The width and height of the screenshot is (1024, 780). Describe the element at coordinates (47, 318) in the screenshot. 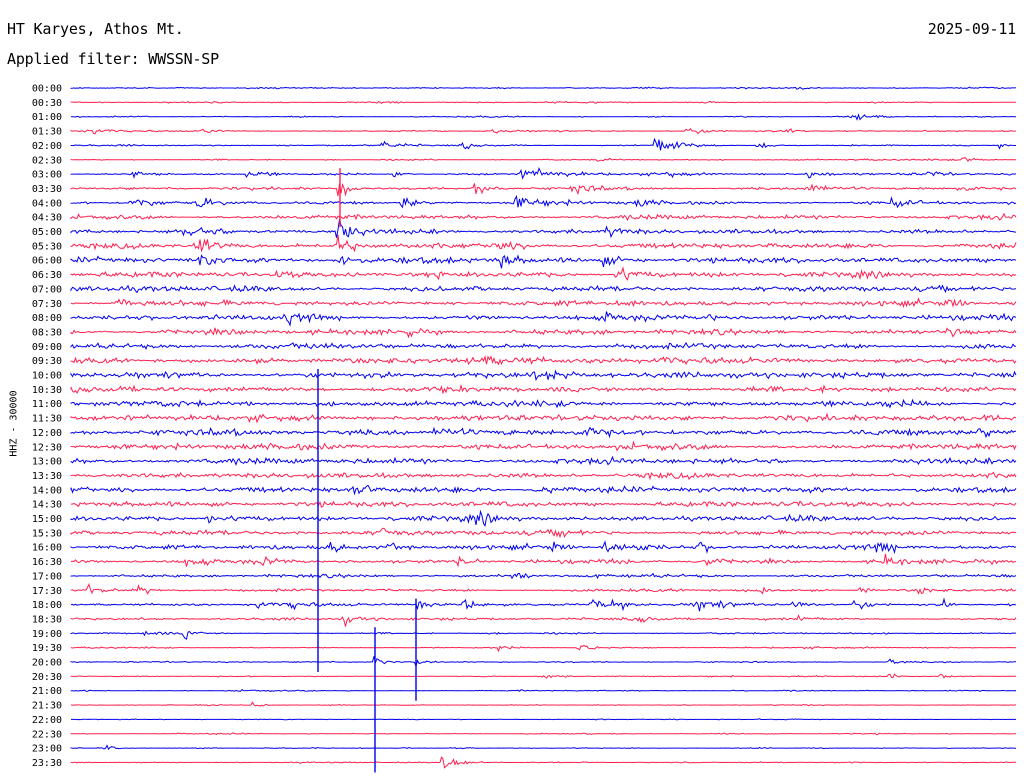

I see `row-tick-label: 08:00` at that location.